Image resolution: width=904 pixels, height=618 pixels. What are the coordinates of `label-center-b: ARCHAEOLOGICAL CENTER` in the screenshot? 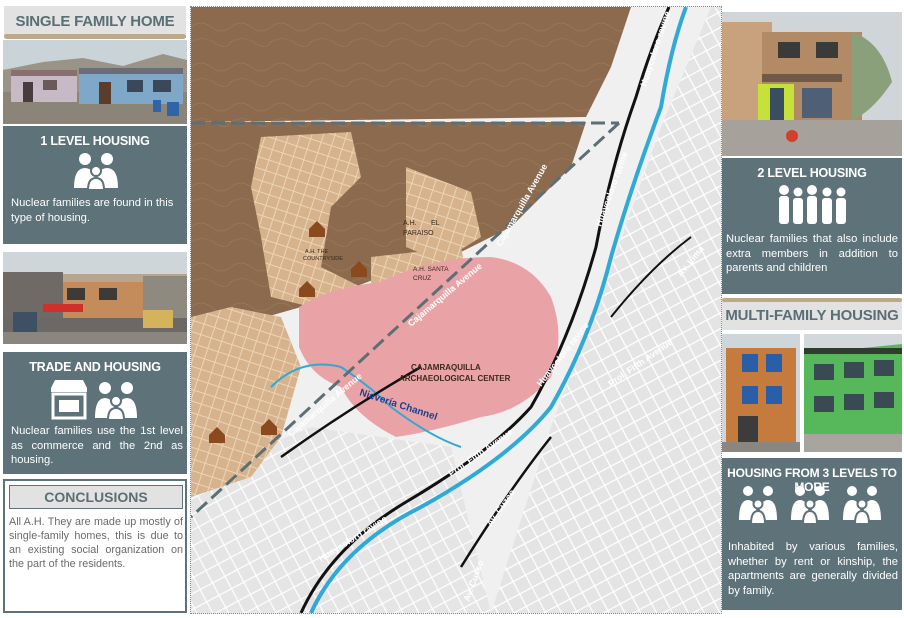 It's located at (455, 378).